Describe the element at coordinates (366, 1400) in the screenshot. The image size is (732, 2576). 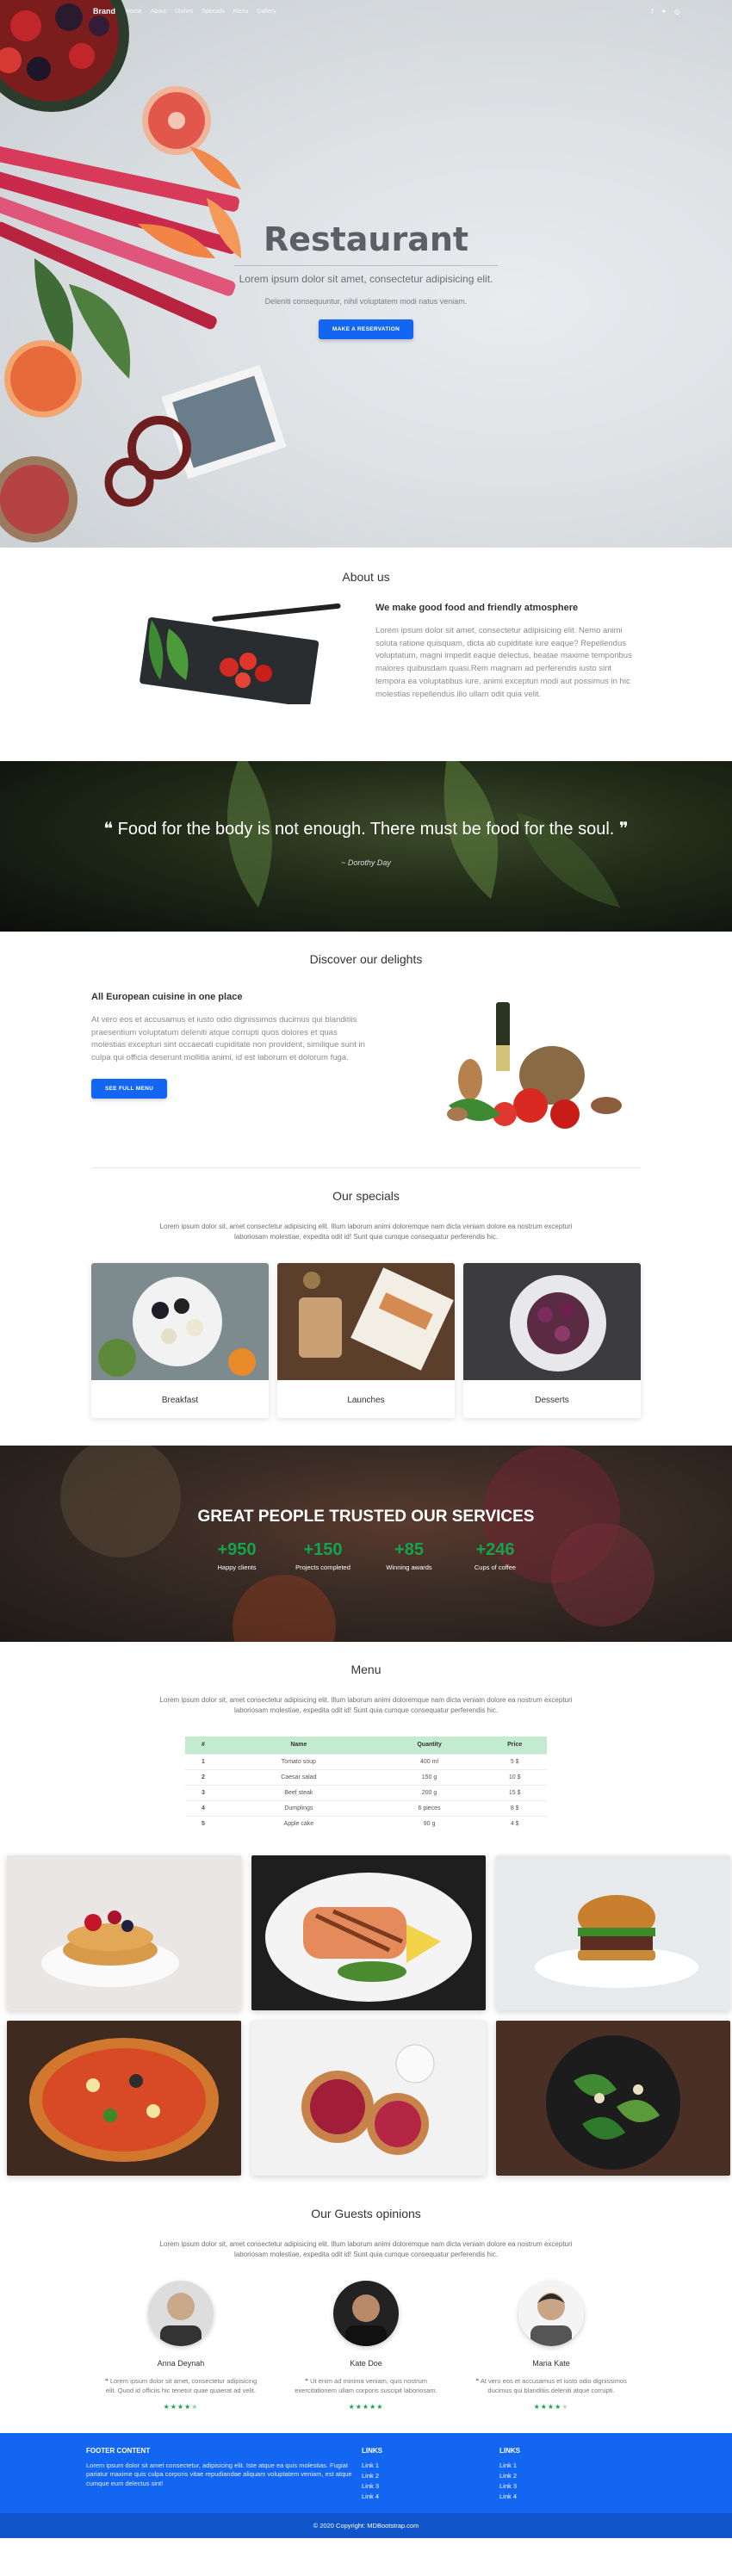
I see `card-title-launches: Launches` at that location.